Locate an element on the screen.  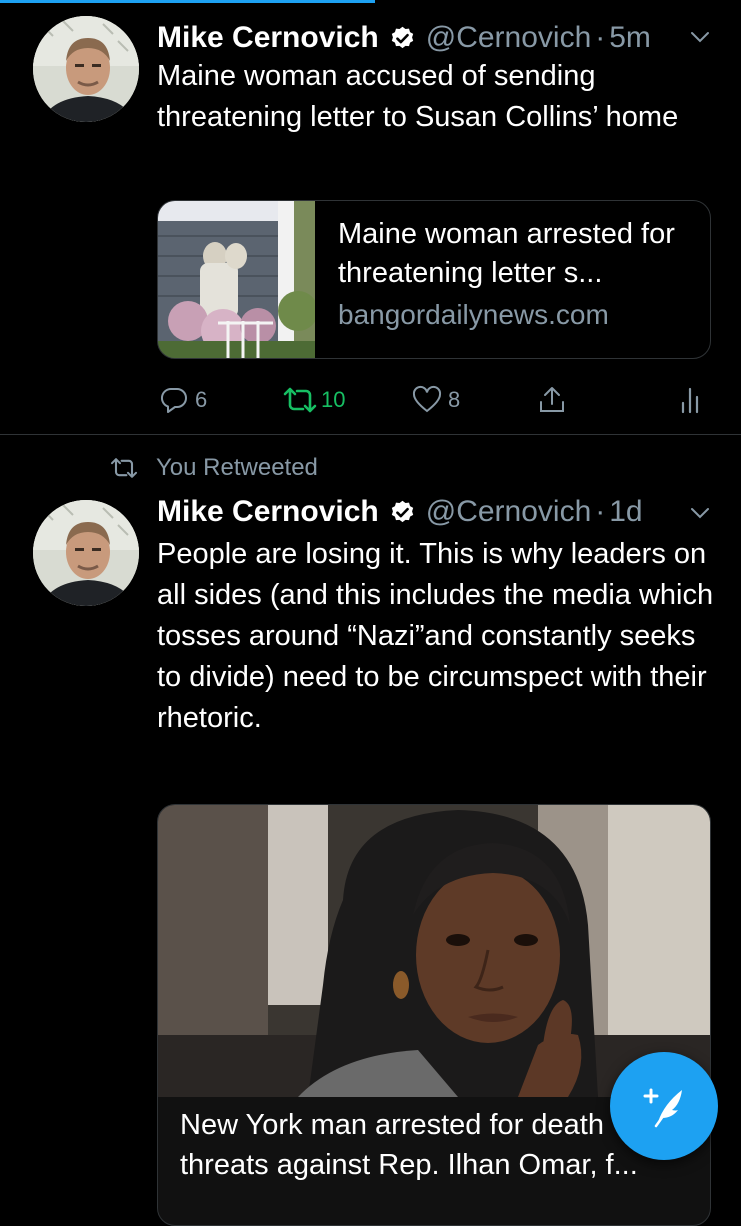
card-thumbnail is located at coordinates (236, 279).